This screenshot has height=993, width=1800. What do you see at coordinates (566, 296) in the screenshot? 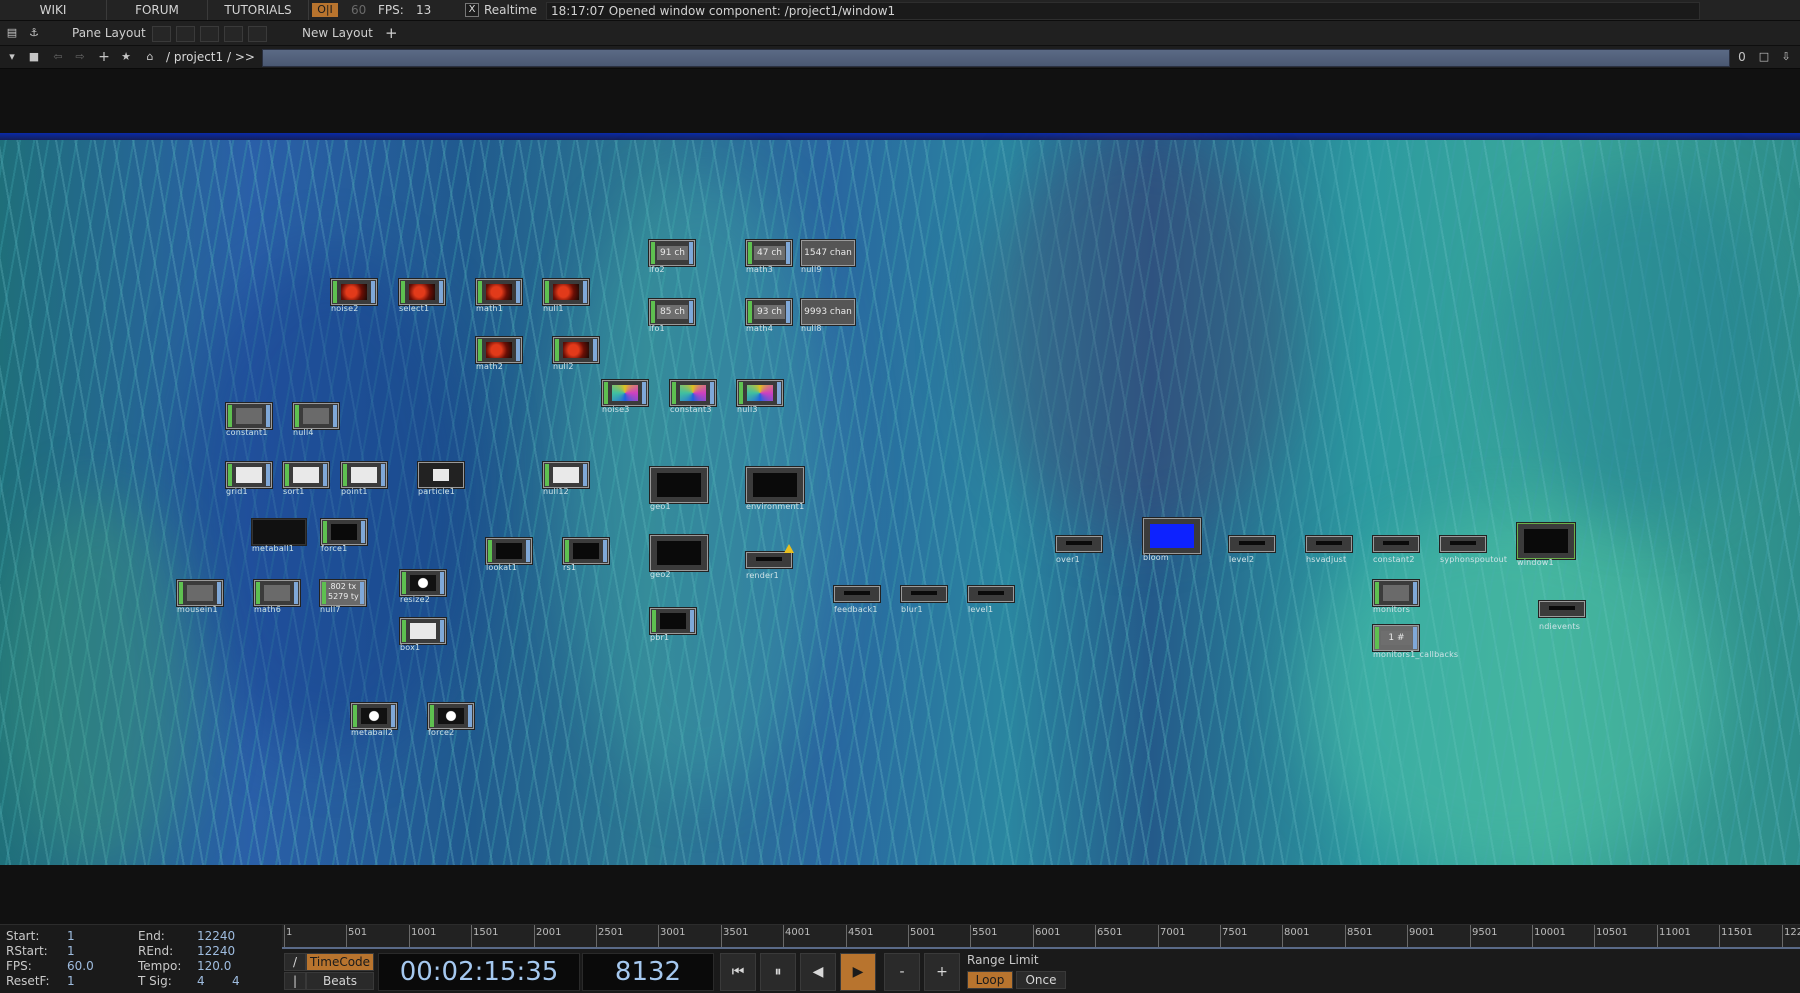
I see `top-node: null1` at bounding box center [566, 296].